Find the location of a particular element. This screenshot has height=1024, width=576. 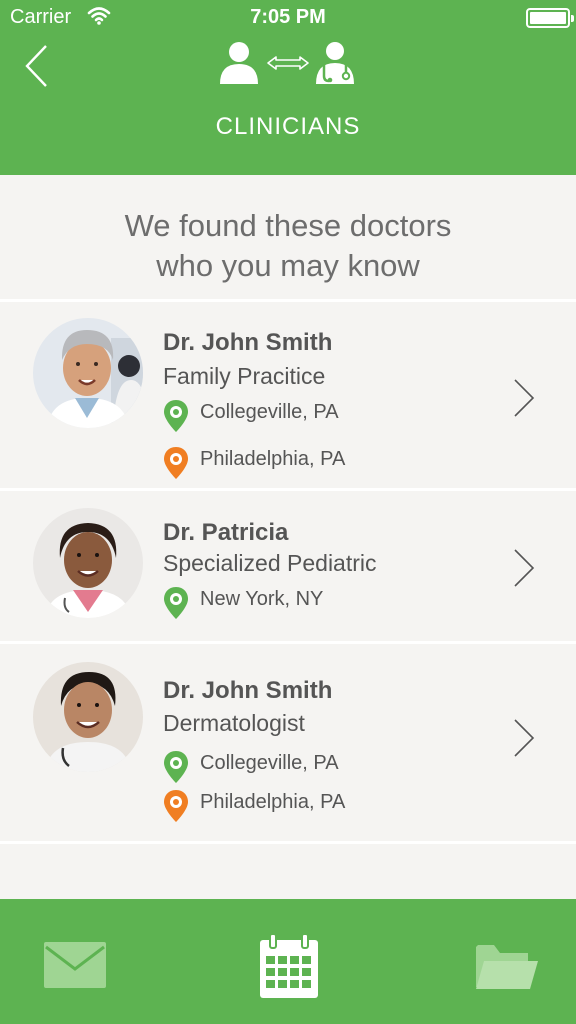

doctor-specialty: Family Pracitice is located at coordinates (244, 376).